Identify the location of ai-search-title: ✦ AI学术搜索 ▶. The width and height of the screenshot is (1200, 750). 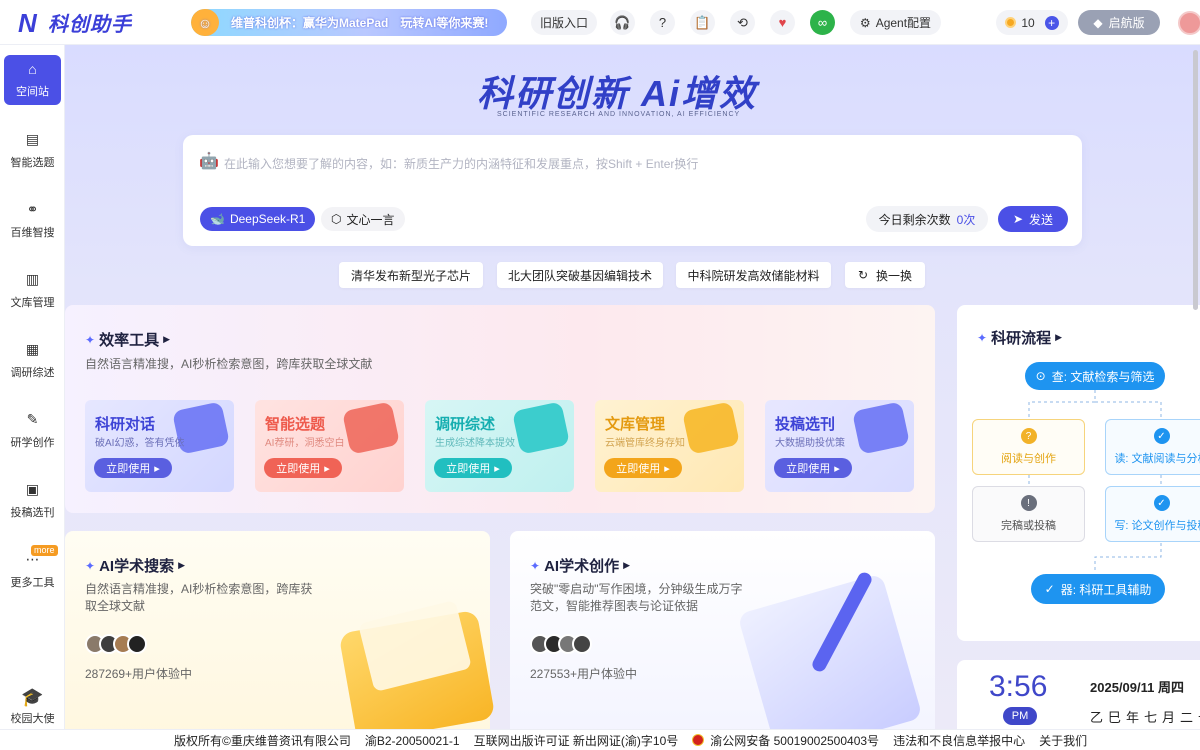
(135, 565).